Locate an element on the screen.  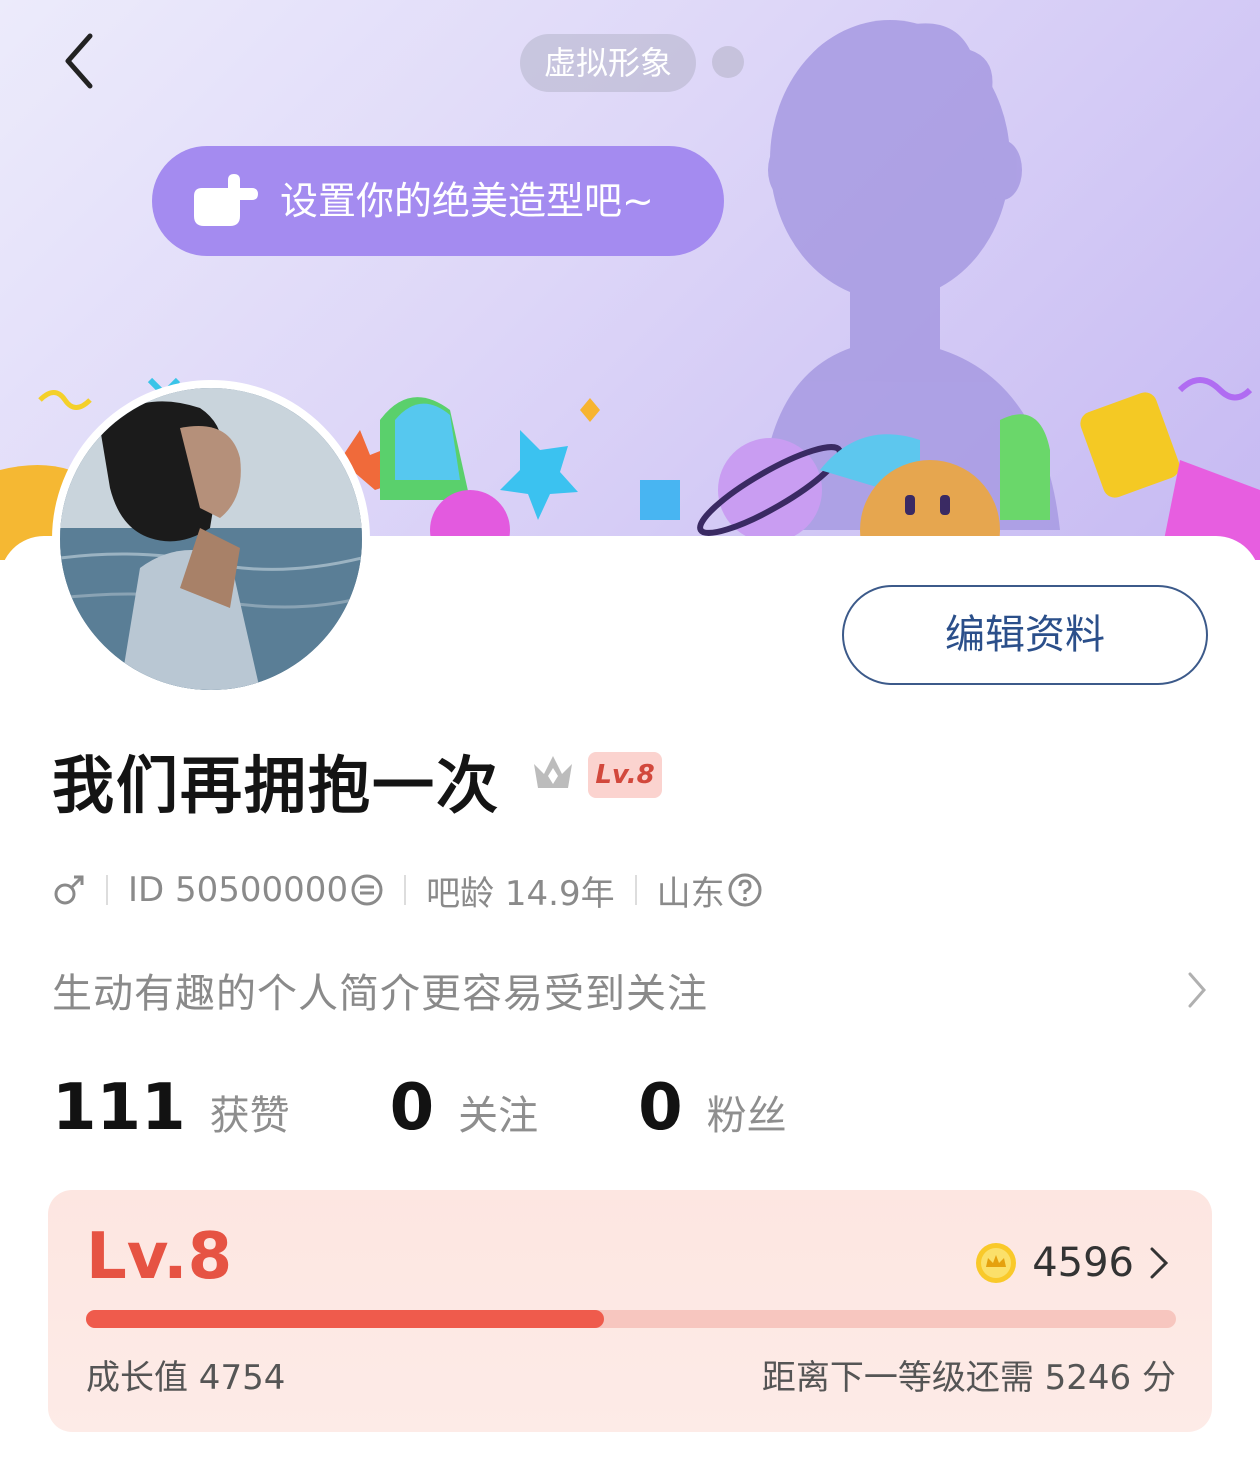
growth-info: 成长值 4754 距离下一等级还需 5246 分 is located at coordinates (631, 1374).